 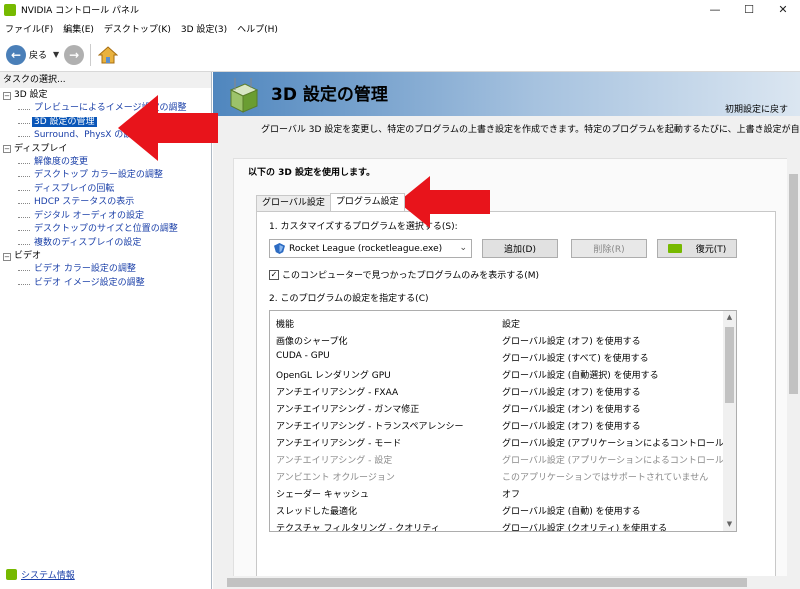 I want to click on tree-item-video-image: ビデオ イメージ設定の調整, so click(x=105, y=284).